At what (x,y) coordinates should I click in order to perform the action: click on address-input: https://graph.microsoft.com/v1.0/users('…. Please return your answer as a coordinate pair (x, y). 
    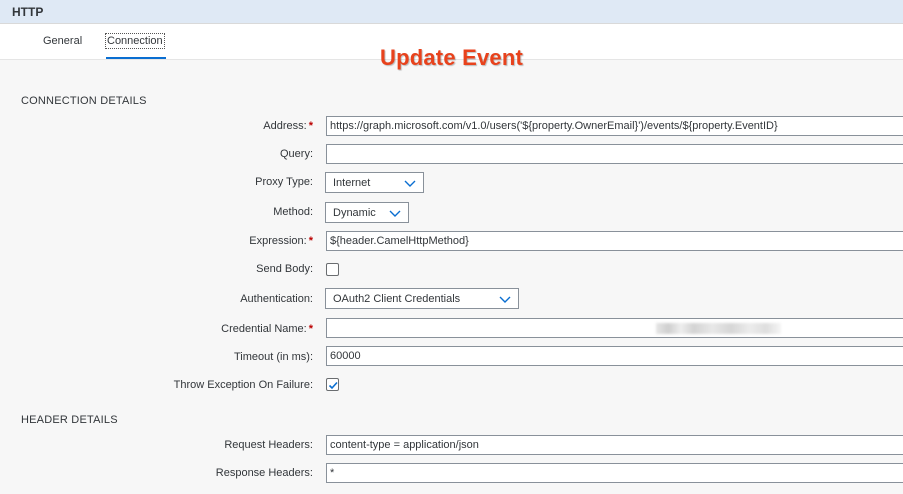
    Looking at the image, I should click on (614, 126).